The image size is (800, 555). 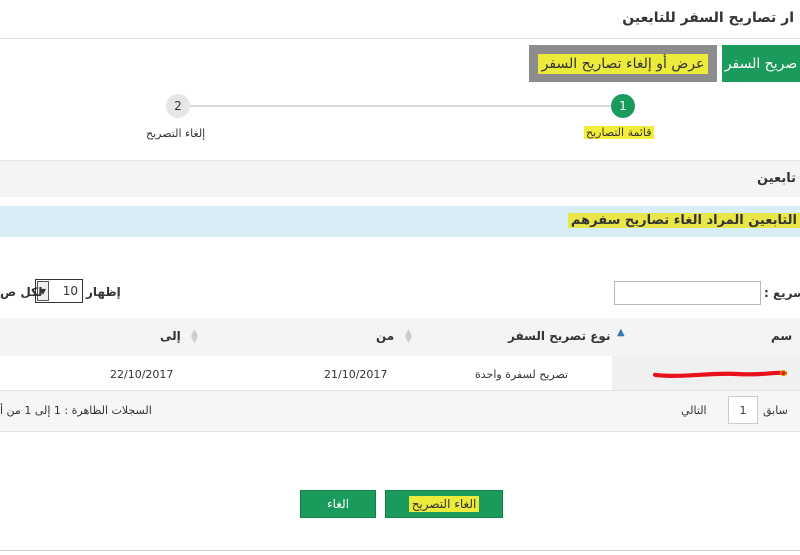 What do you see at coordinates (683, 220) in the screenshot?
I see `info-banner-text: التابعين المراد الغاء تصاريح سفرهم` at bounding box center [683, 220].